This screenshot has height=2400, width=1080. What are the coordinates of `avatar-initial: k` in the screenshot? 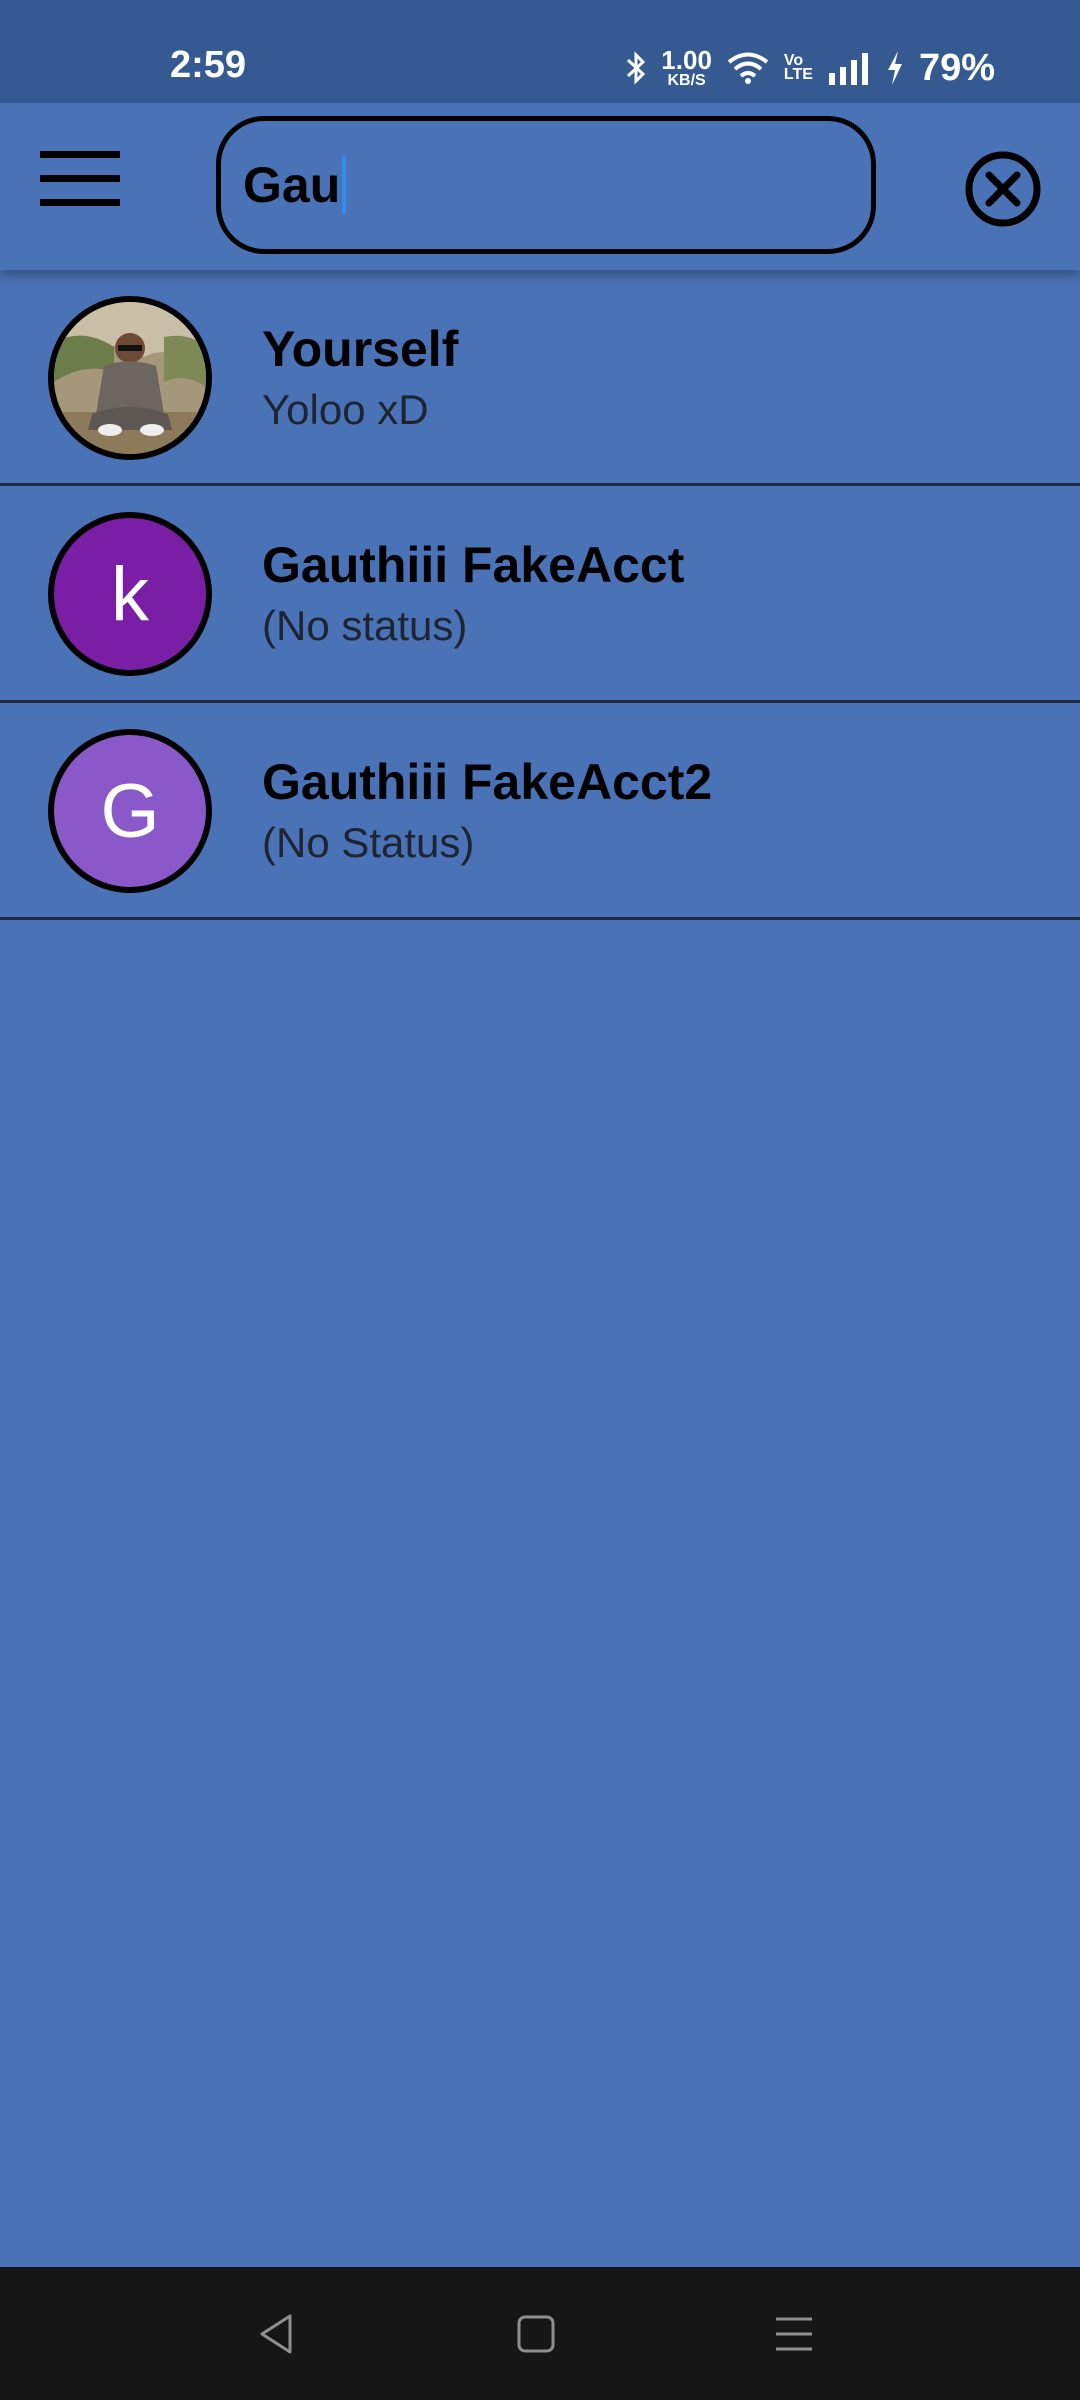 It's located at (130, 594).